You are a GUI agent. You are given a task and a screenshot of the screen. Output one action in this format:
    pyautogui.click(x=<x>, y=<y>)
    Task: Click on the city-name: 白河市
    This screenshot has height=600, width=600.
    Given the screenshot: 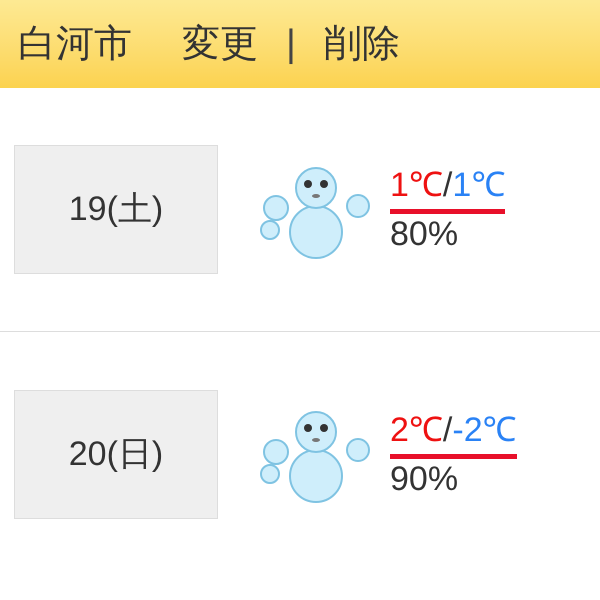 What is the action you would take?
    pyautogui.click(x=75, y=44)
    